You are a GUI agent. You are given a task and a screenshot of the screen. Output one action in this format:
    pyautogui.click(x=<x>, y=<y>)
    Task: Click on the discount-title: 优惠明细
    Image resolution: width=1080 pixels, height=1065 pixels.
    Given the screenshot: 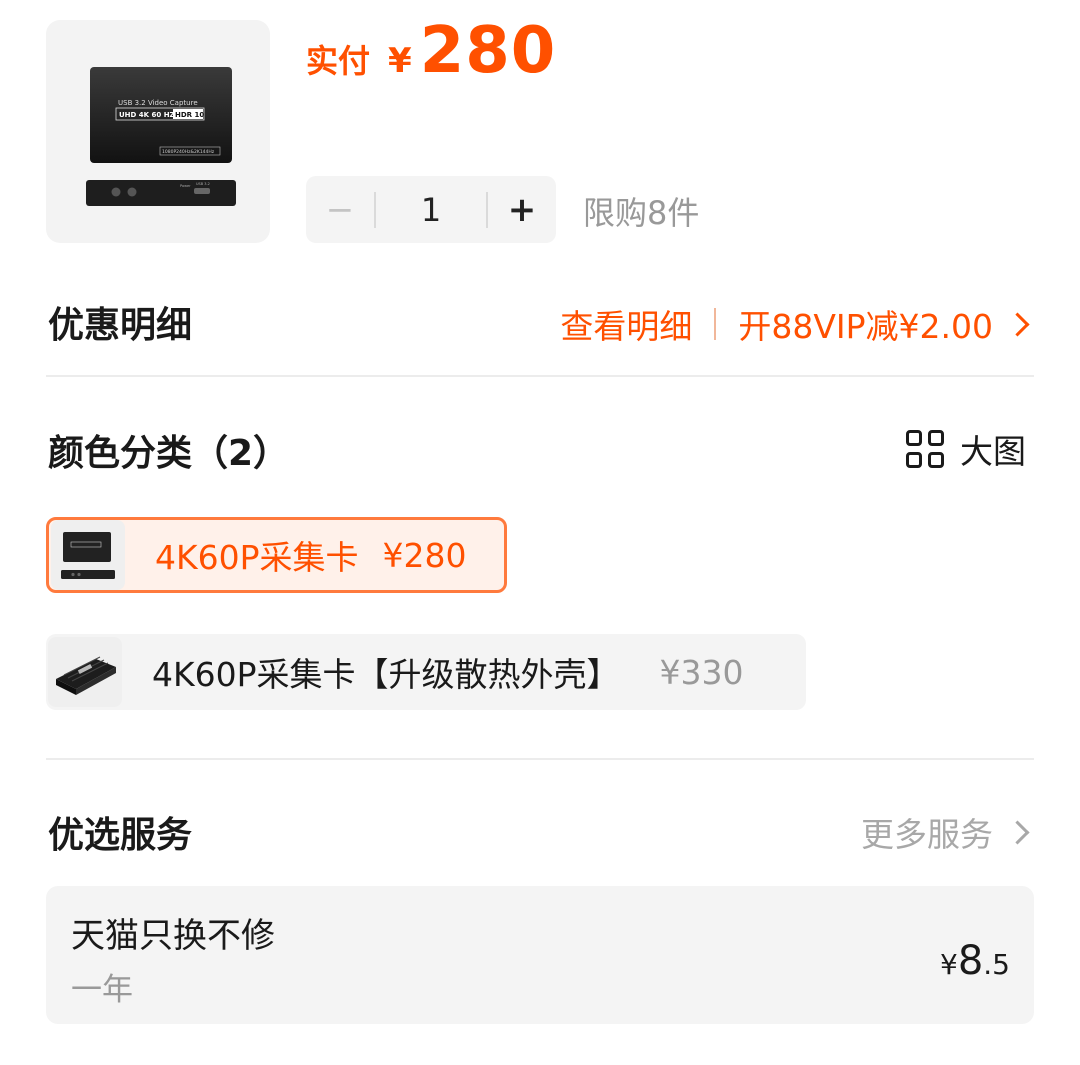 What is the action you would take?
    pyautogui.click(x=120, y=325)
    